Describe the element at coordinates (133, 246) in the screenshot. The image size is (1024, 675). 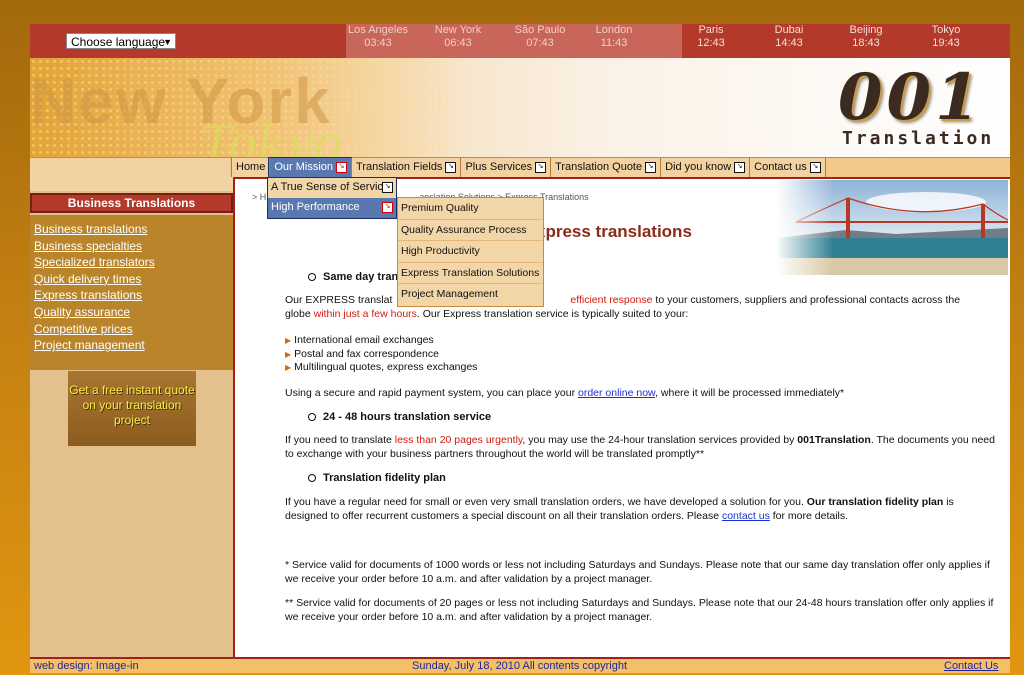
I see `sidebar-link-business-specialties: Business specialties` at that location.